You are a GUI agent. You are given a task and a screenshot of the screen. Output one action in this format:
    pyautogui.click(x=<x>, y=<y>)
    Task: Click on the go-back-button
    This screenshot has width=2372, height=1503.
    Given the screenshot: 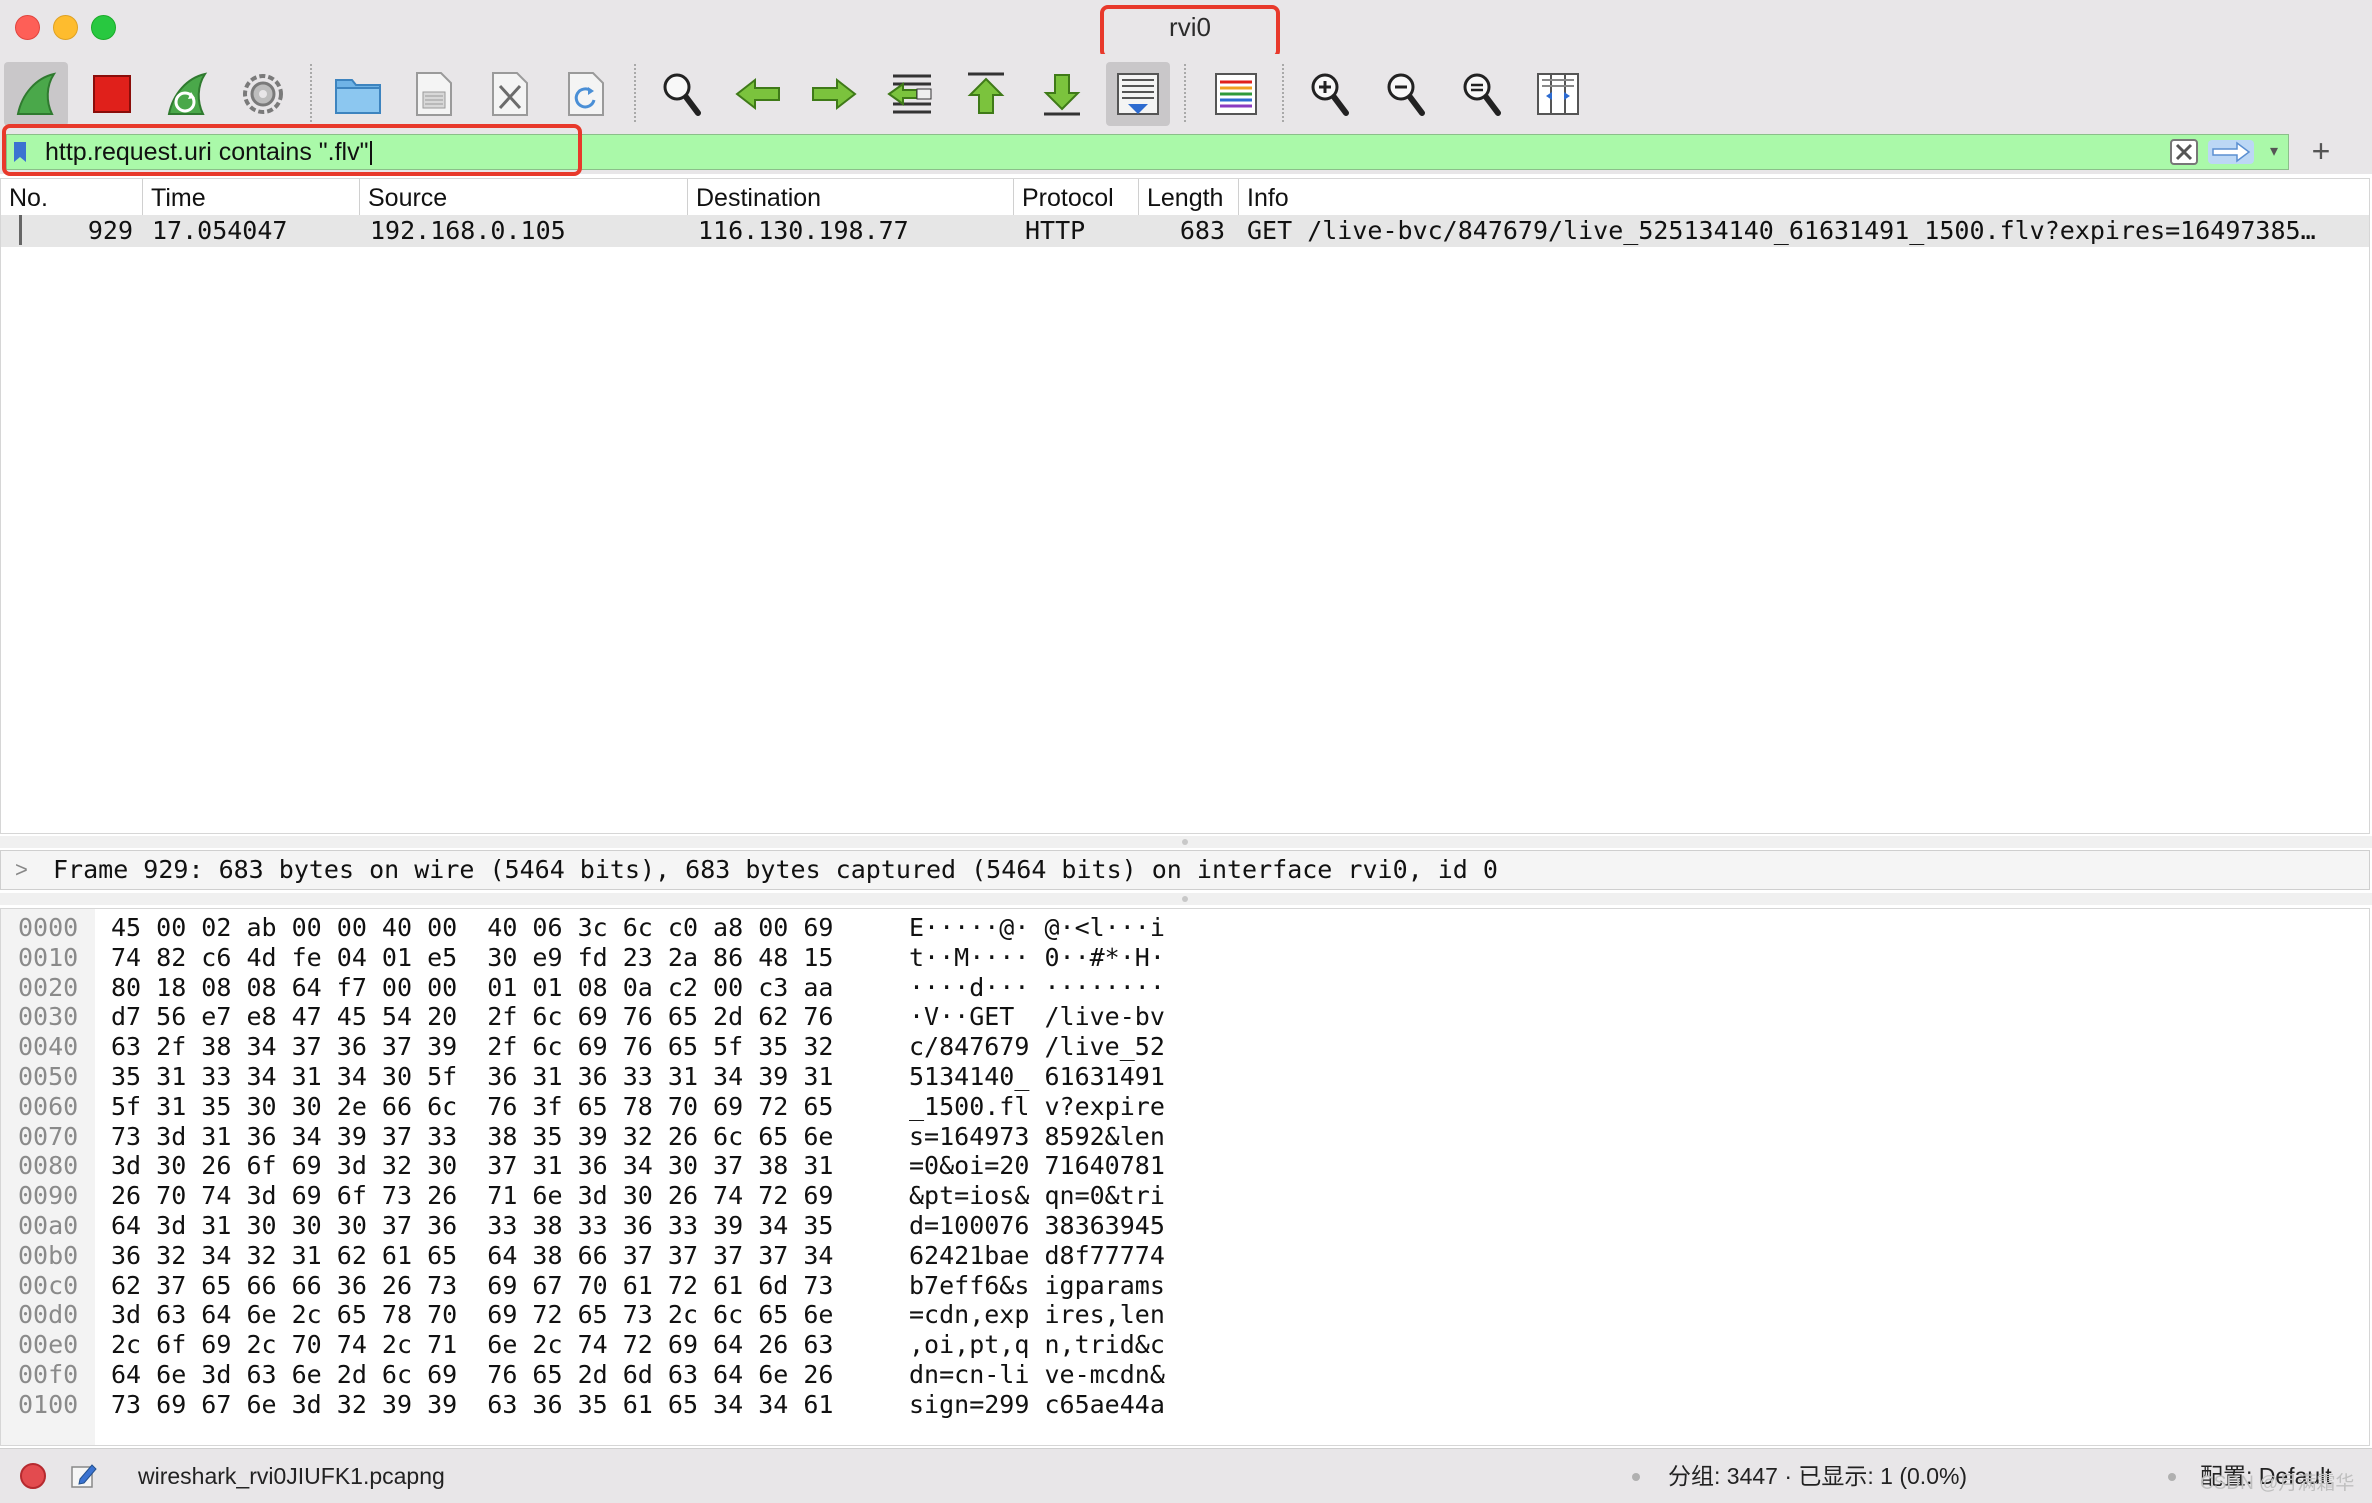 What is the action you would take?
    pyautogui.click(x=758, y=94)
    